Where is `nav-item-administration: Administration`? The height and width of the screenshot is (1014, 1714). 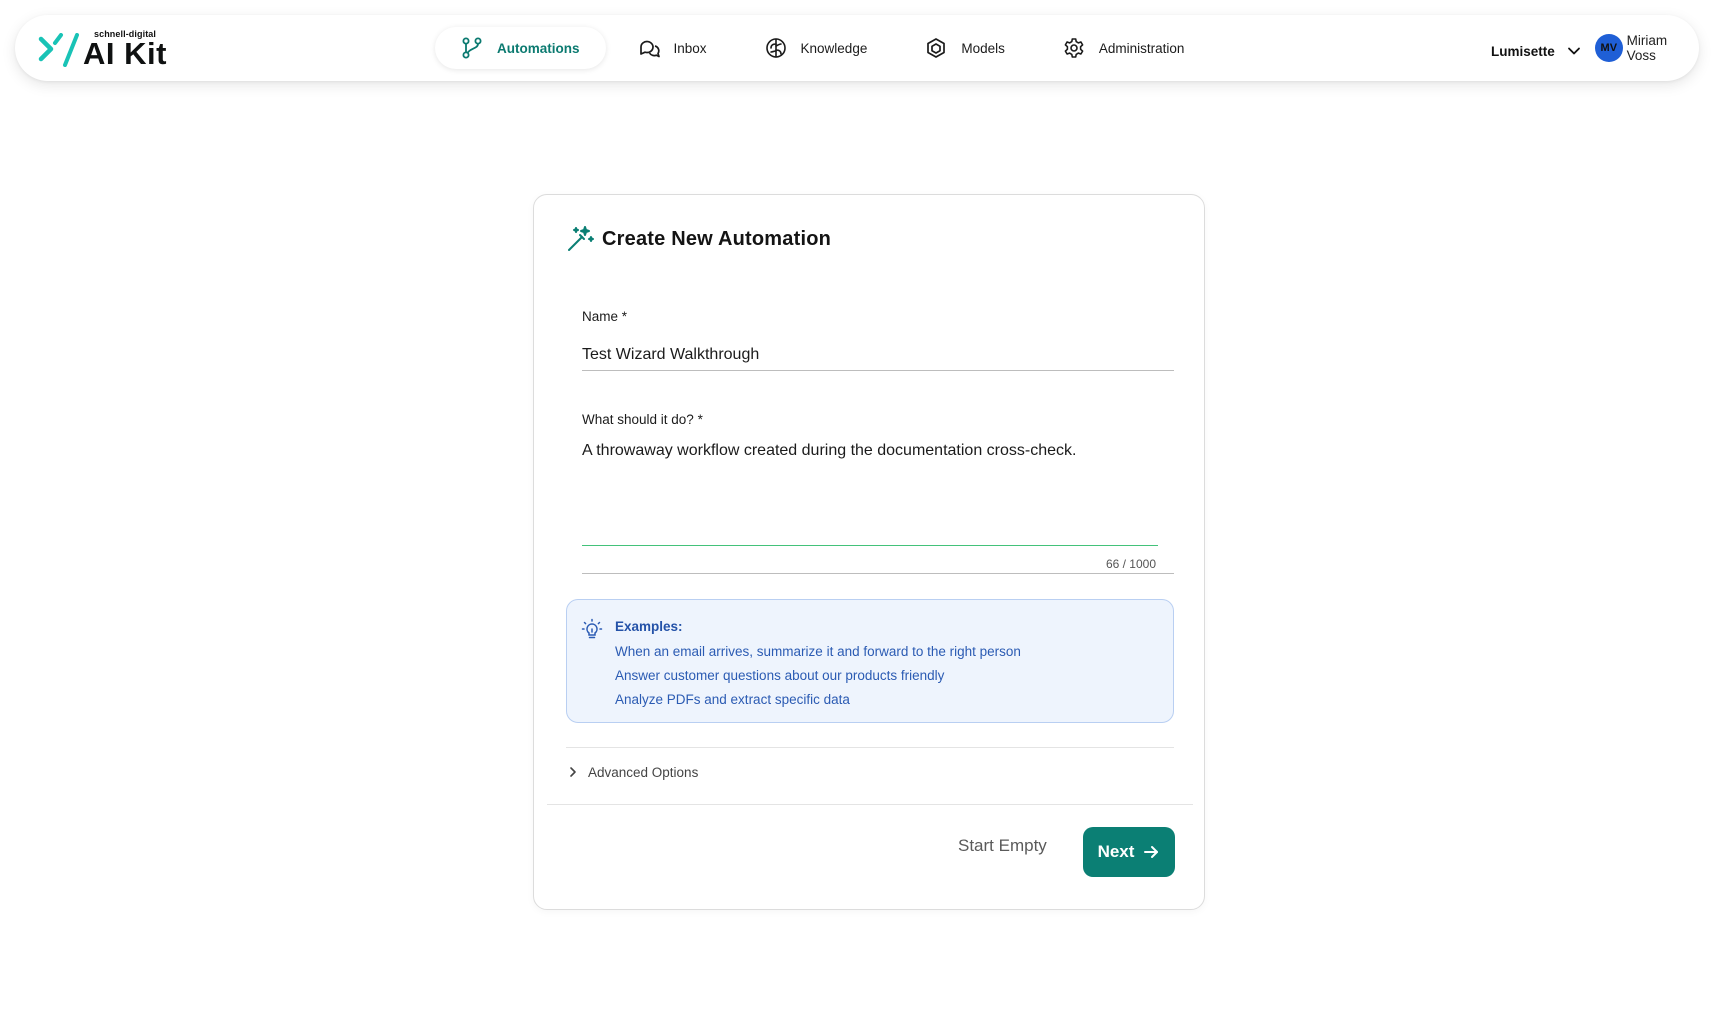 nav-item-administration: Administration is located at coordinates (1124, 48).